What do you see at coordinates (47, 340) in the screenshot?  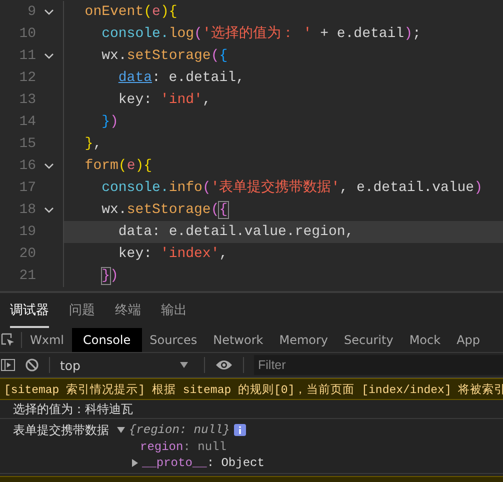 I see `devtools-tab: Wxml` at bounding box center [47, 340].